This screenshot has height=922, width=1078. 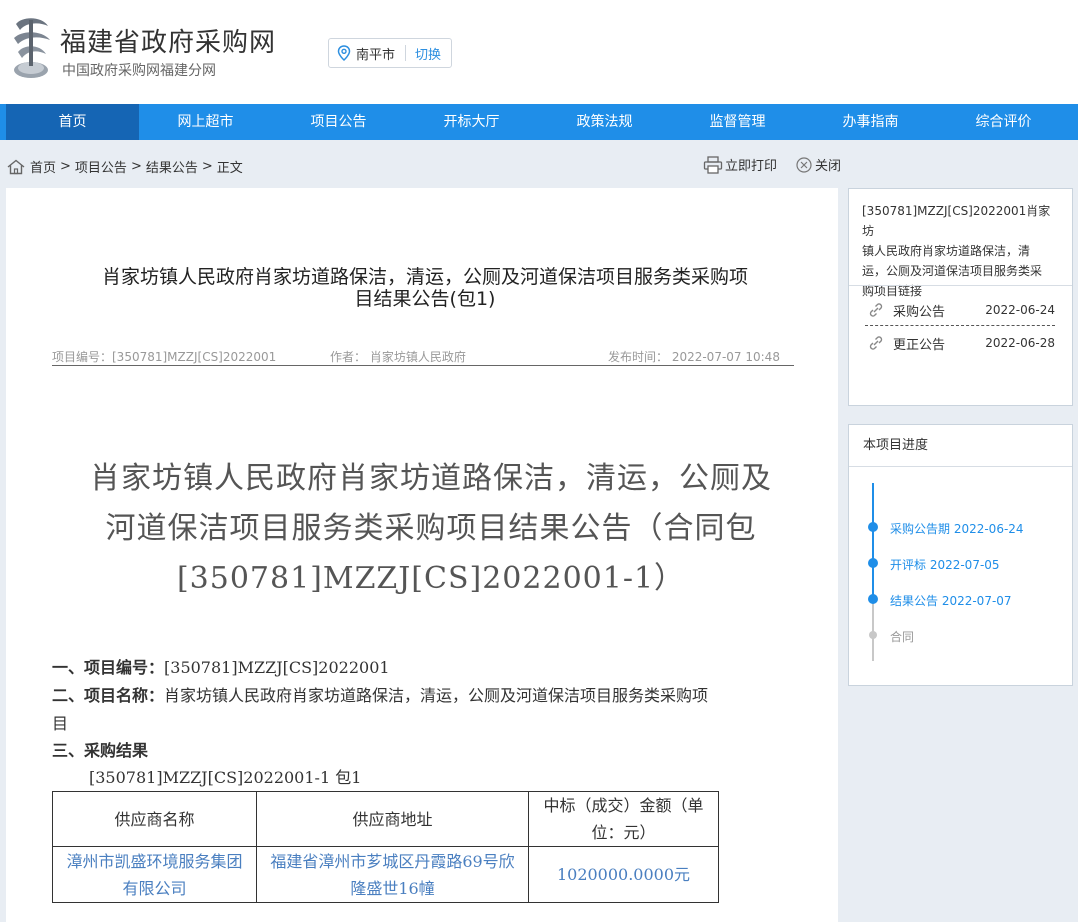 I want to click on section-label: 二、项目名称：, so click(x=108, y=695).